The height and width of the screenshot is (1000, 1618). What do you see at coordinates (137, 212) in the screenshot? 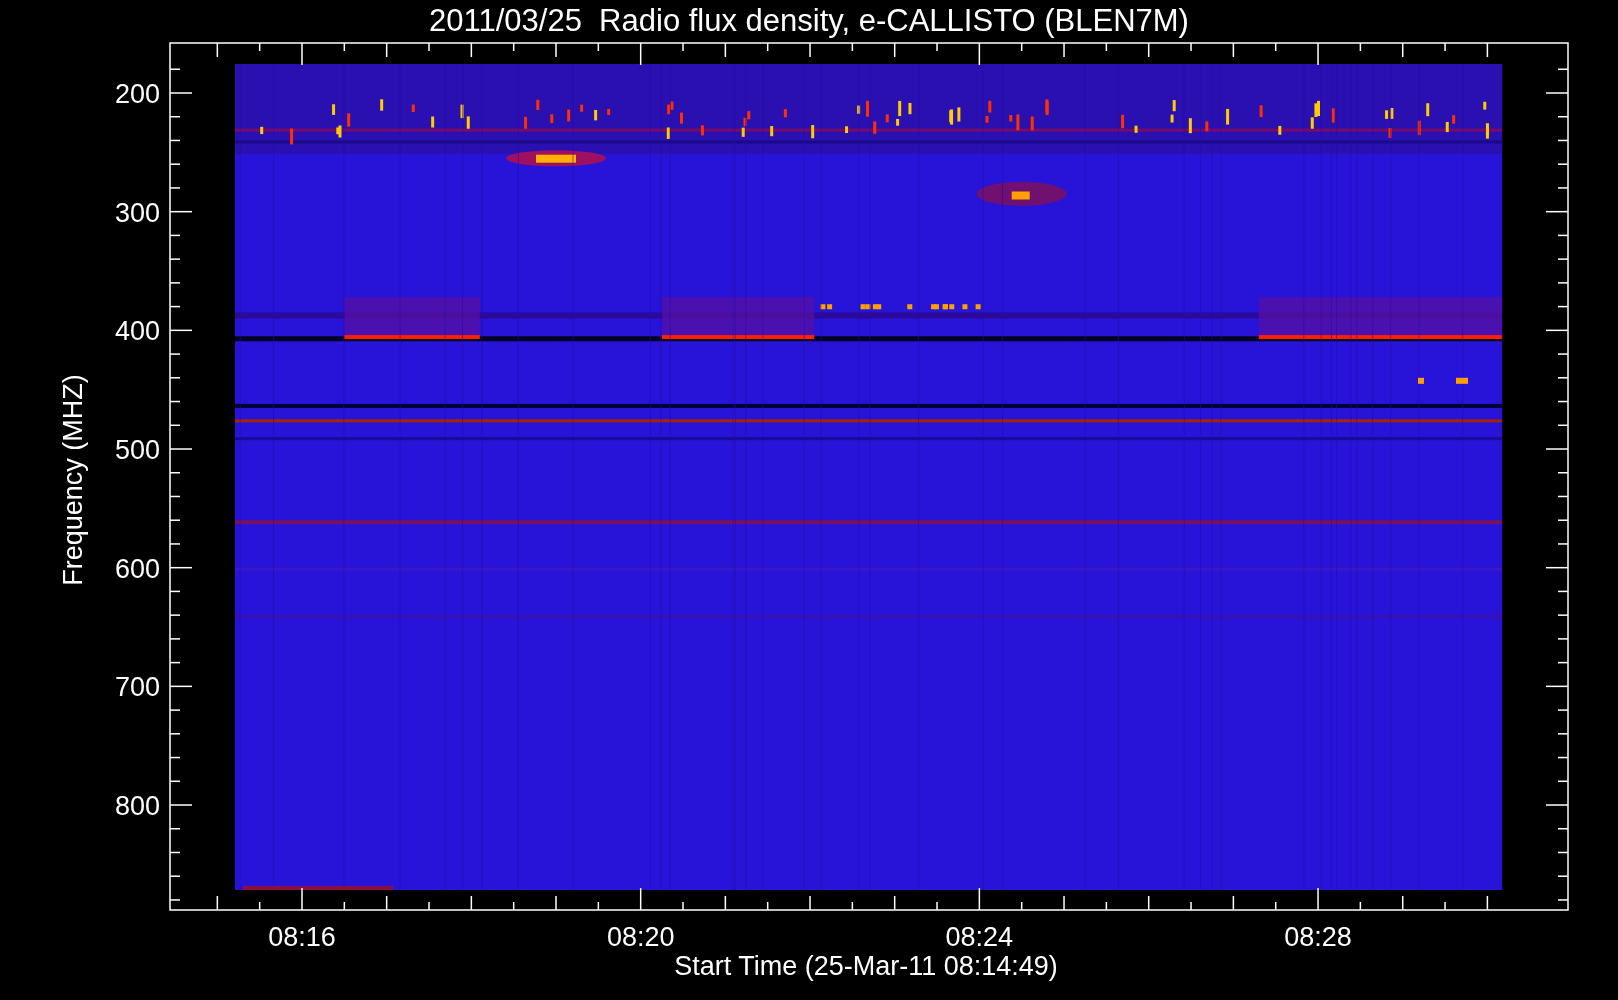
I see `y-tick-label: 300` at bounding box center [137, 212].